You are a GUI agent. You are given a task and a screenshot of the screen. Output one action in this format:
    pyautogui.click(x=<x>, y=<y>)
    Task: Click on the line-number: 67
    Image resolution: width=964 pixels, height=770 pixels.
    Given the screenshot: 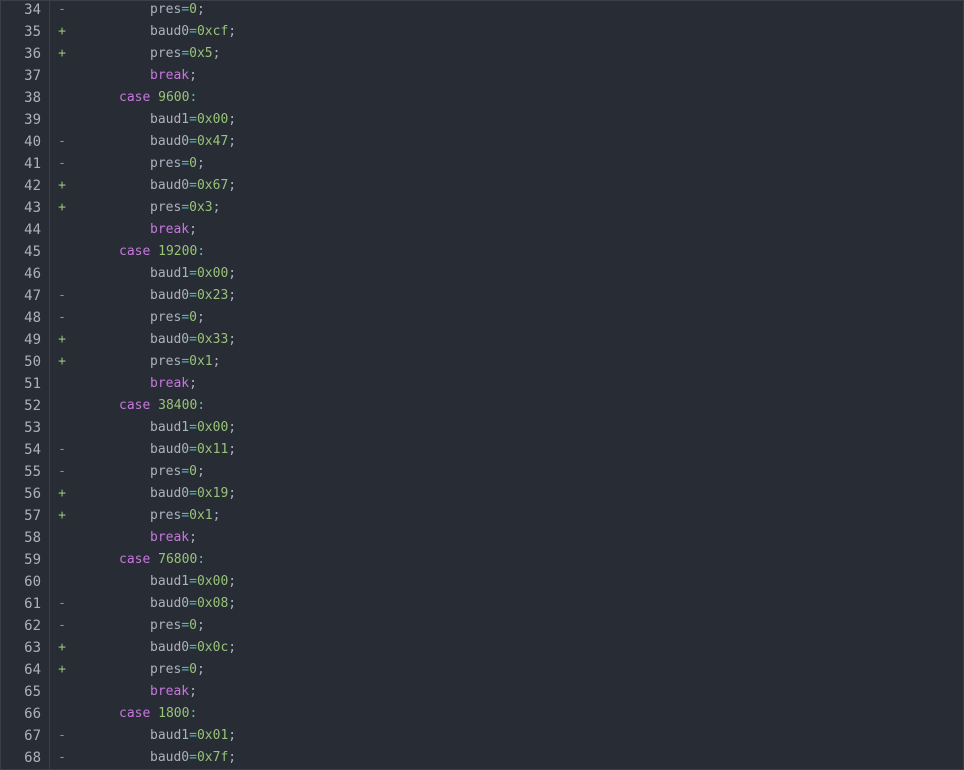 What is the action you would take?
    pyautogui.click(x=32, y=736)
    